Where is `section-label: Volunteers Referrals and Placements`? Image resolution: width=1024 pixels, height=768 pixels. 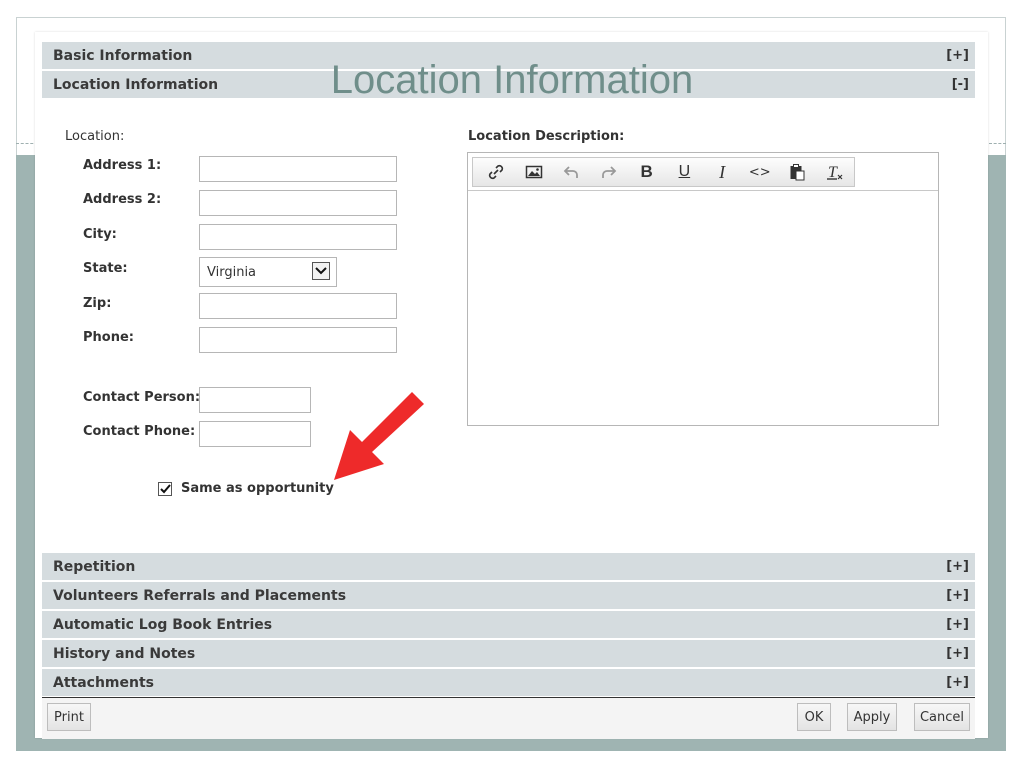 section-label: Volunteers Referrals and Placements is located at coordinates (200, 595).